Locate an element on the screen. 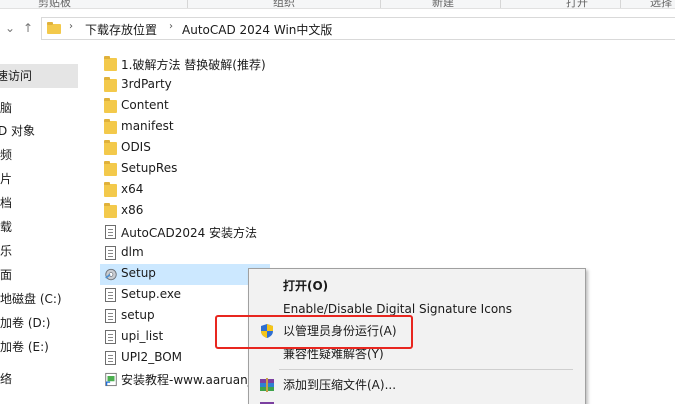 The height and width of the screenshot is (404, 675). file-name: Setup.exe is located at coordinates (151, 294).